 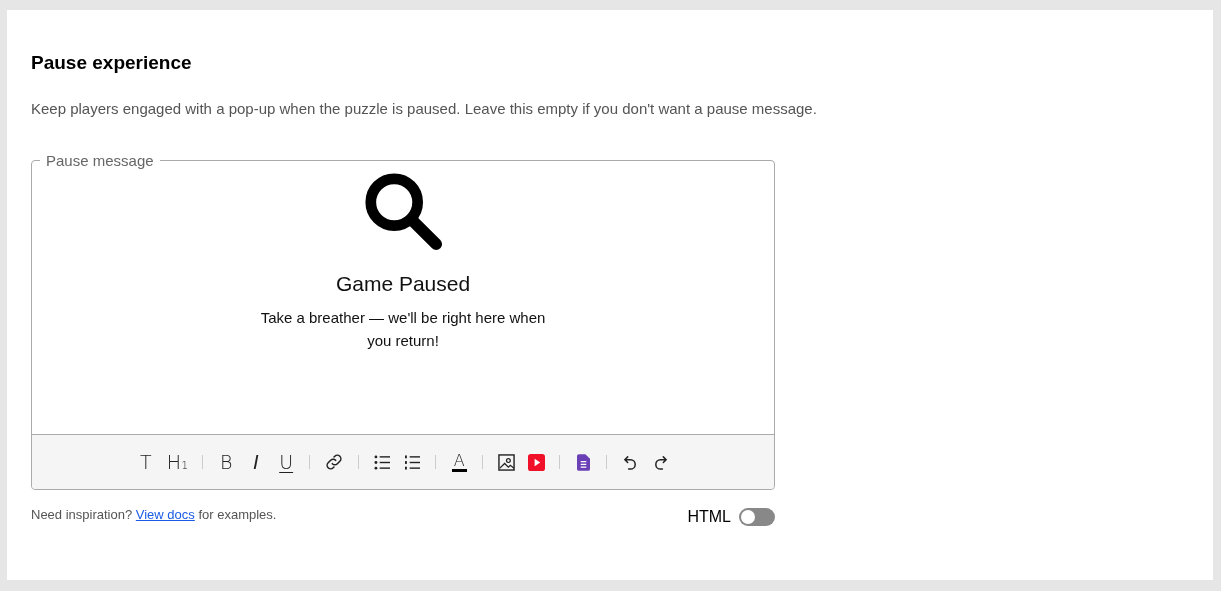 What do you see at coordinates (112, 63) in the screenshot?
I see `section-title: Pause experience` at bounding box center [112, 63].